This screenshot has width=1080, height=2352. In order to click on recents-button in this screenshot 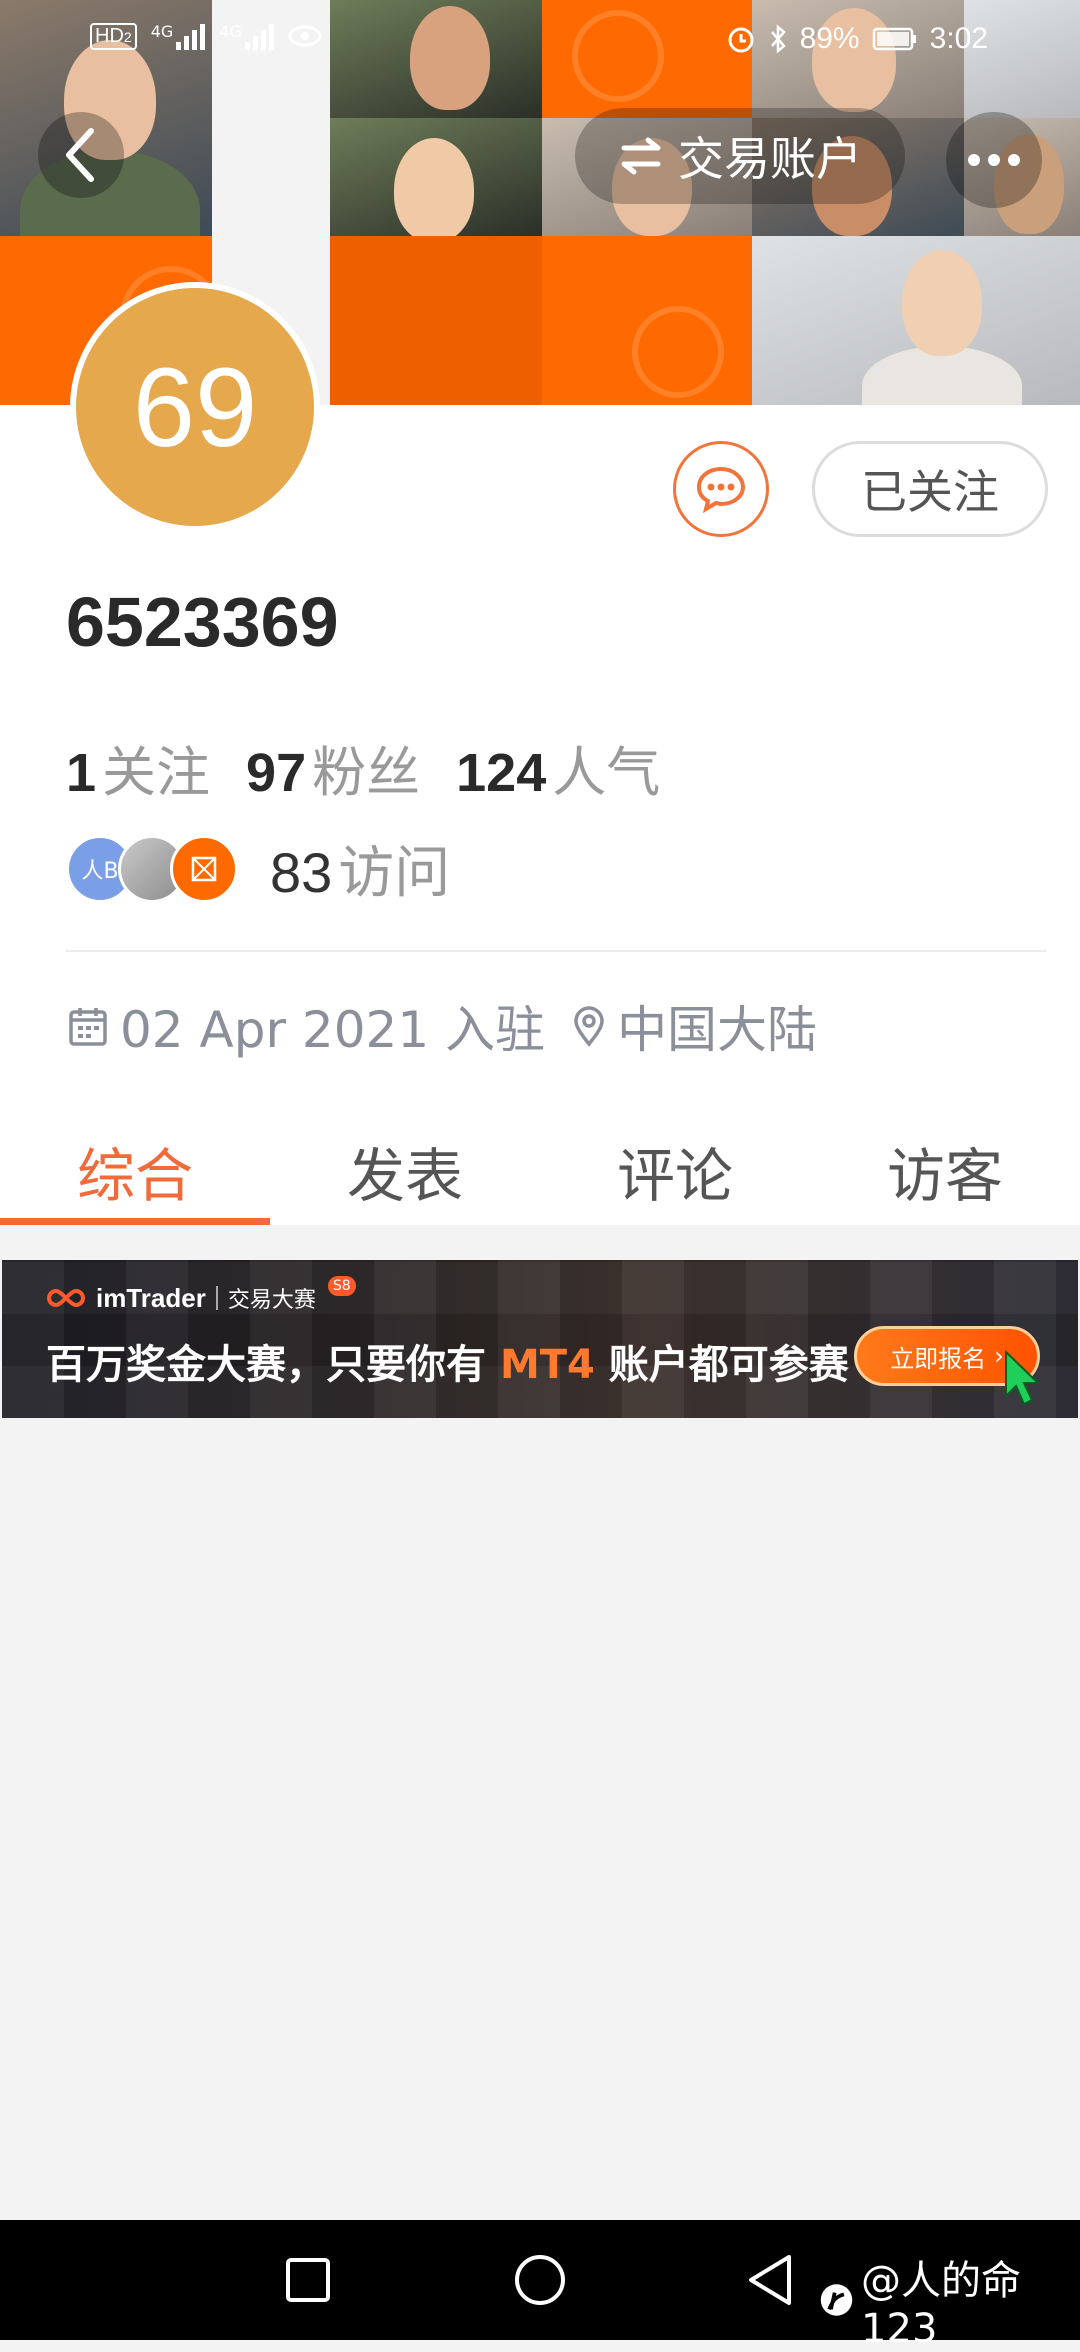, I will do `click(308, 2280)`.